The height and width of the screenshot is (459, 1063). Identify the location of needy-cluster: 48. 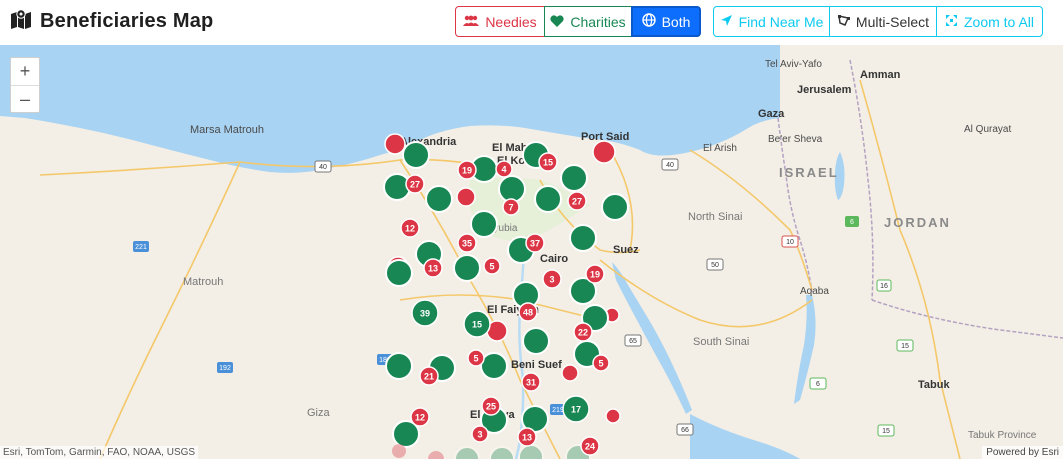
(528, 312).